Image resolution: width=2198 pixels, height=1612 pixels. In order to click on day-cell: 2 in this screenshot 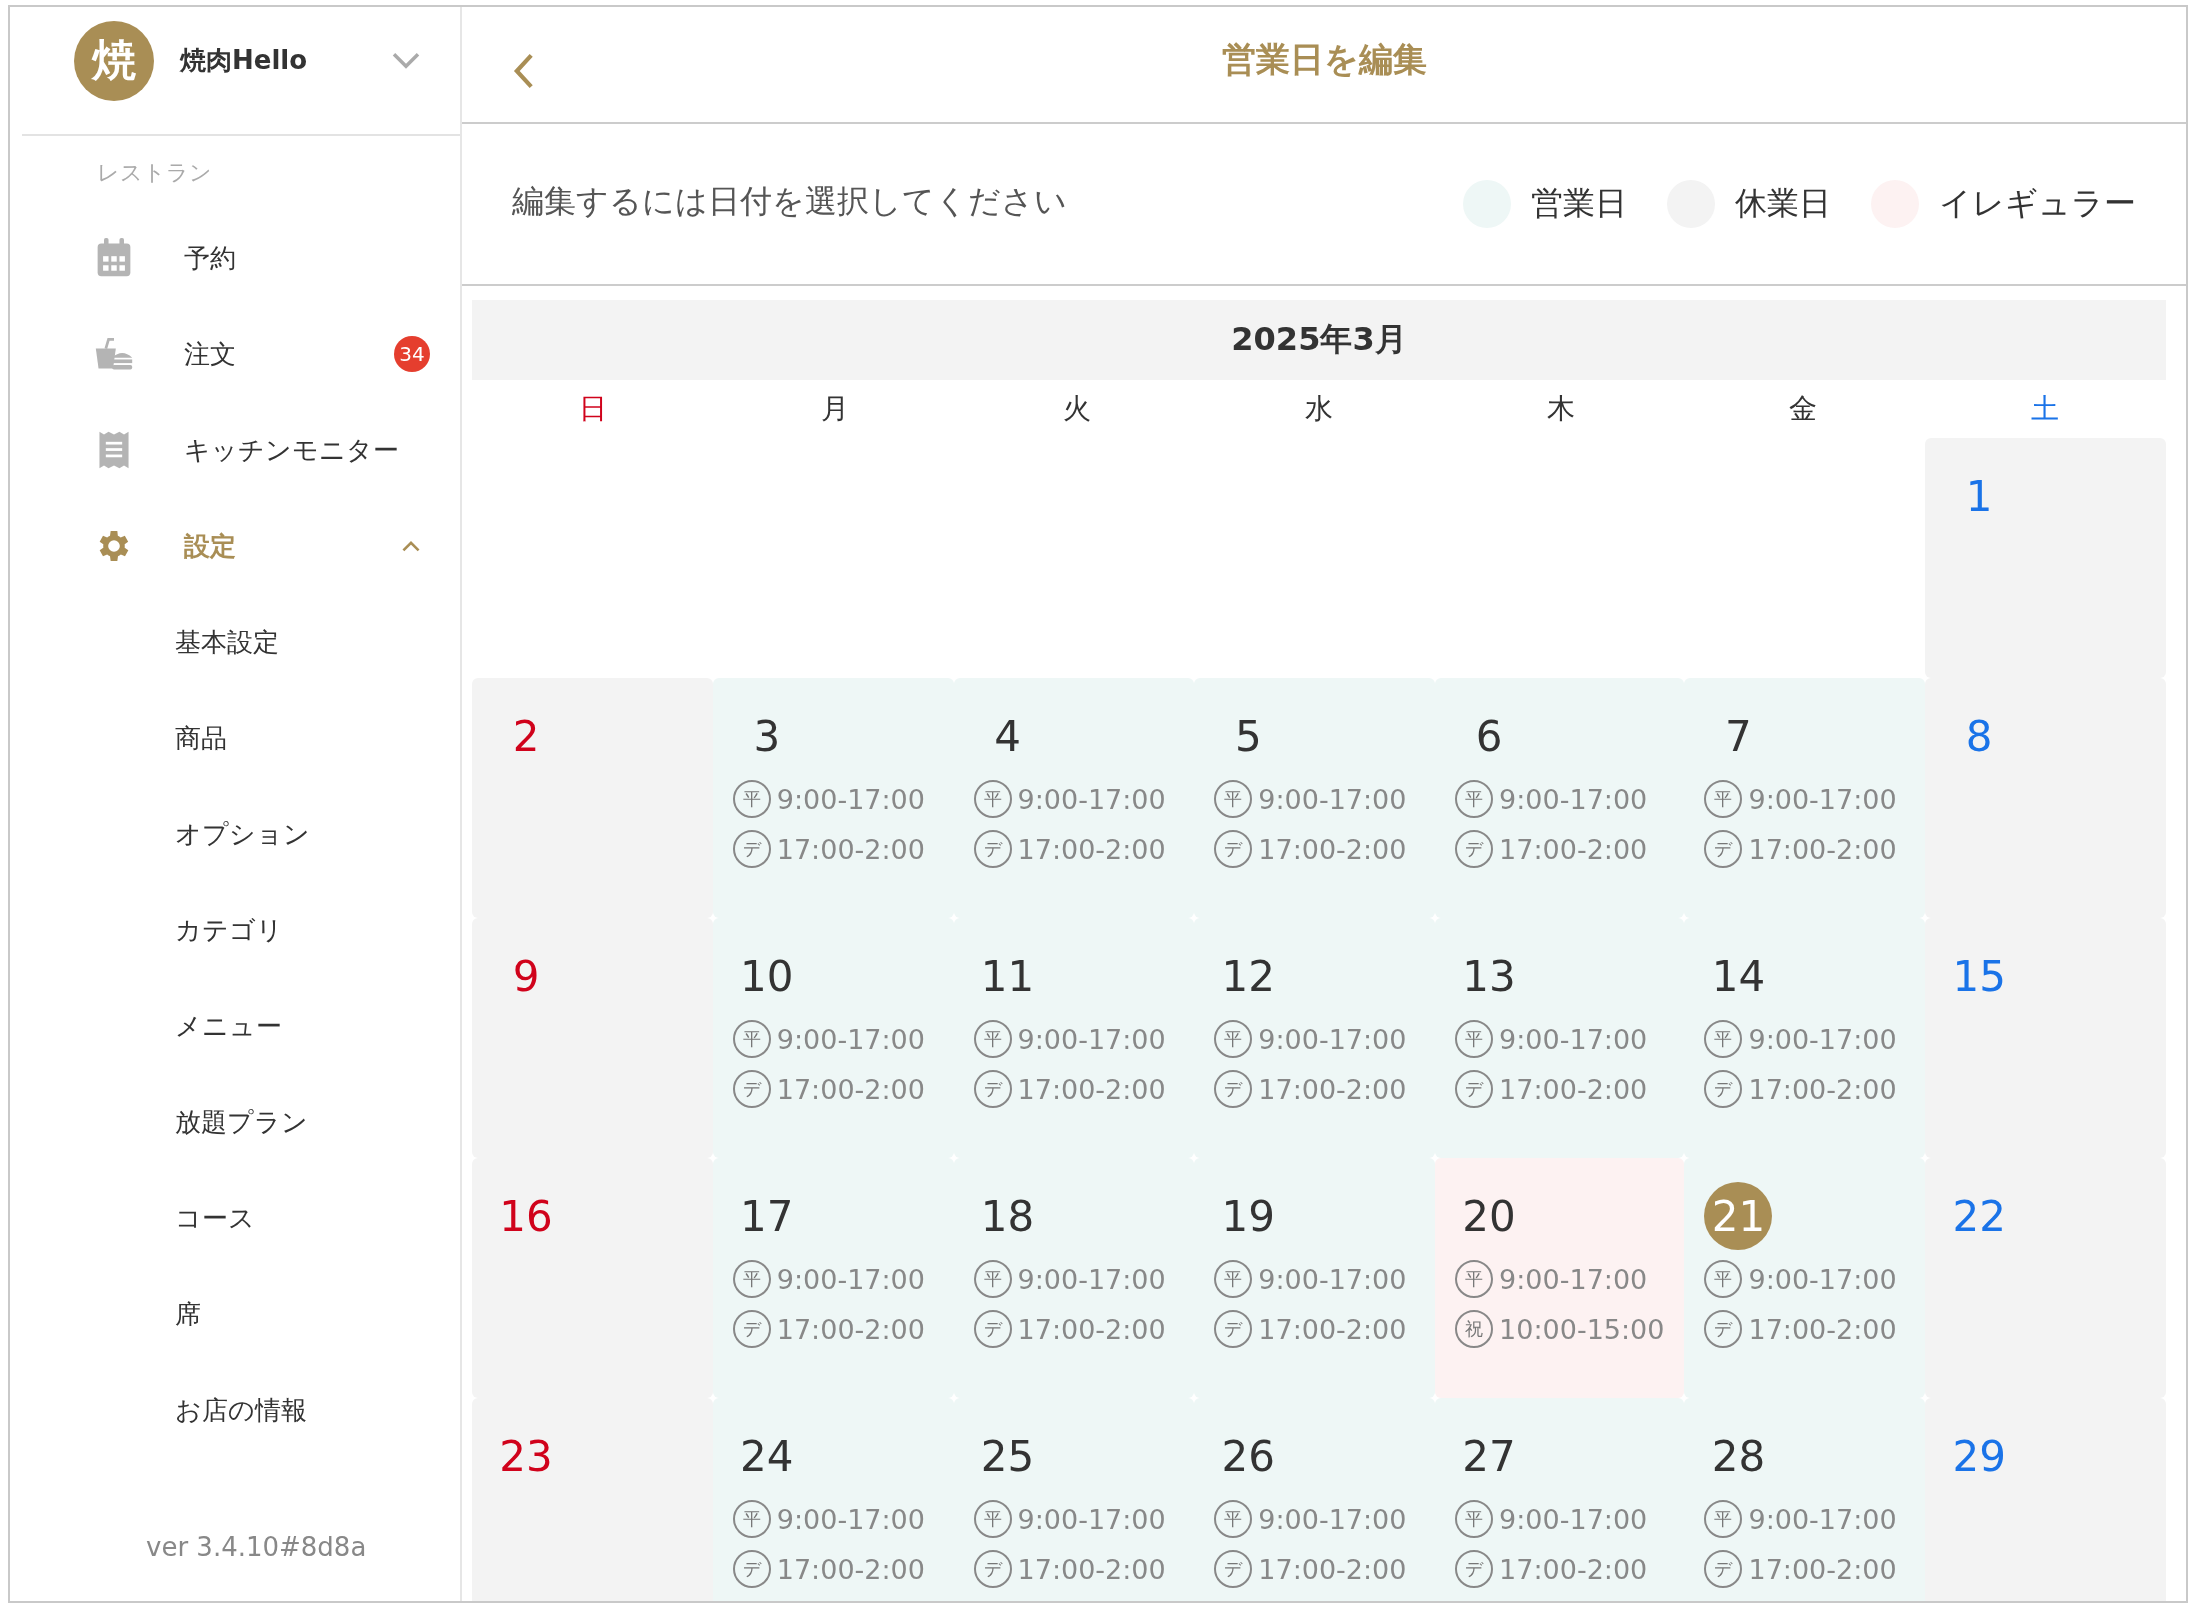, I will do `click(592, 798)`.